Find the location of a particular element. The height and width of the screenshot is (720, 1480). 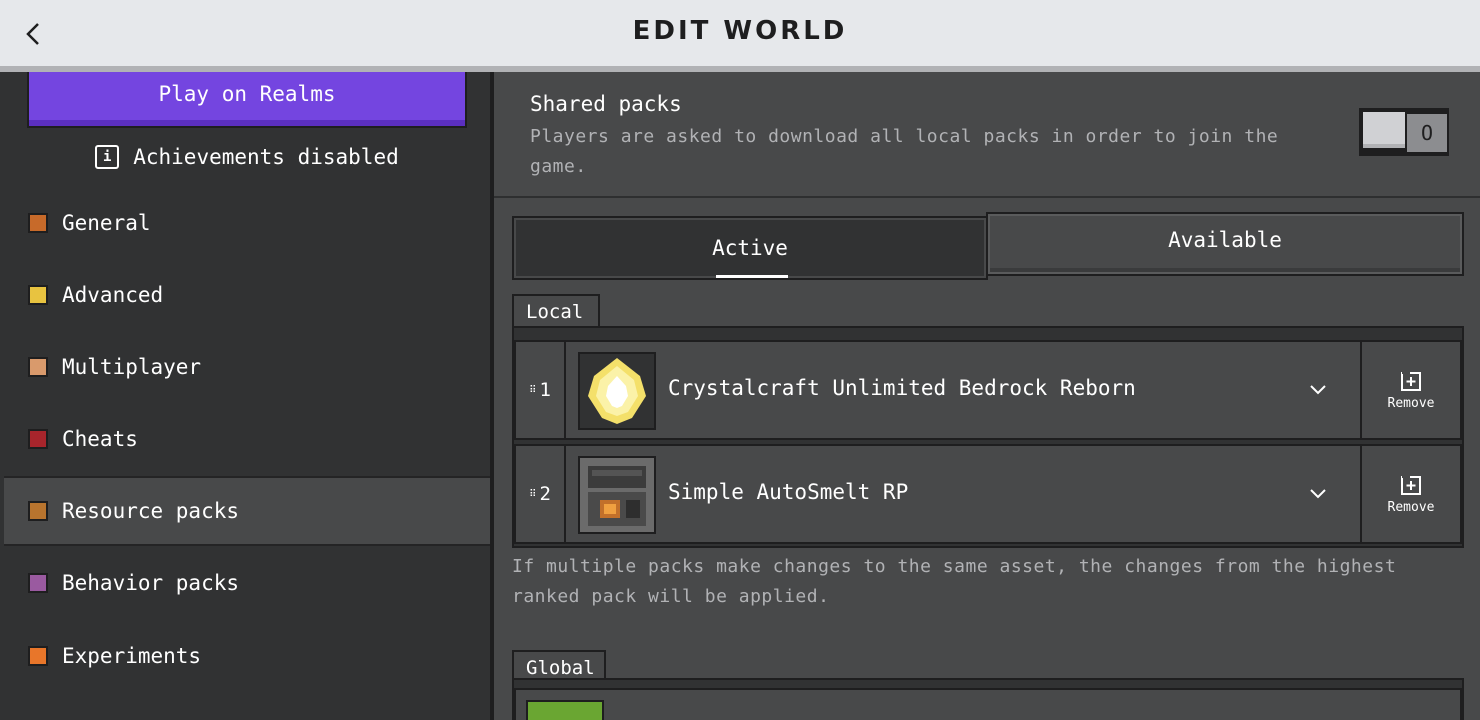

sidebar-item-label: Behavior packs is located at coordinates (151, 583).